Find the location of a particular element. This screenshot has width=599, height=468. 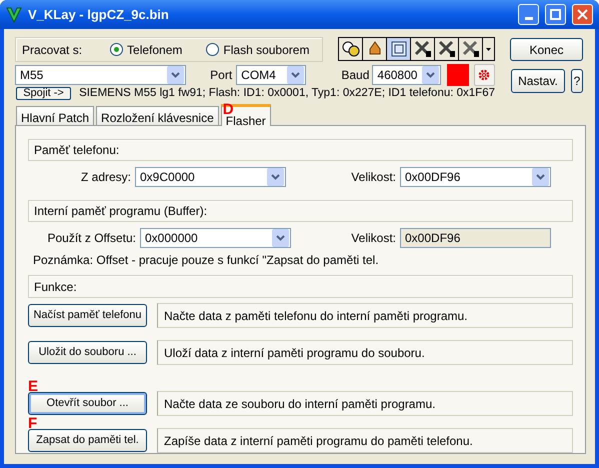

bell-icon is located at coordinates (375, 49).